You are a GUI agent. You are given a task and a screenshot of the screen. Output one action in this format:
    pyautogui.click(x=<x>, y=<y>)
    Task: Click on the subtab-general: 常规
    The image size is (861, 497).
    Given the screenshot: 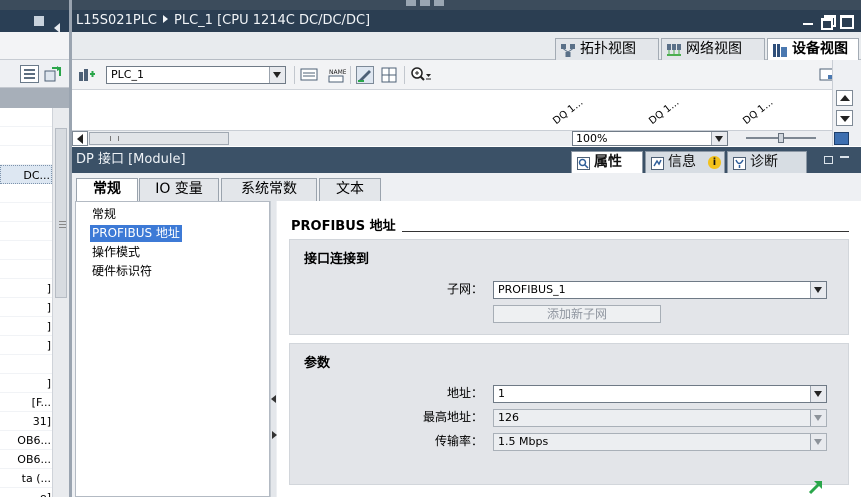 What is the action you would take?
    pyautogui.click(x=107, y=190)
    